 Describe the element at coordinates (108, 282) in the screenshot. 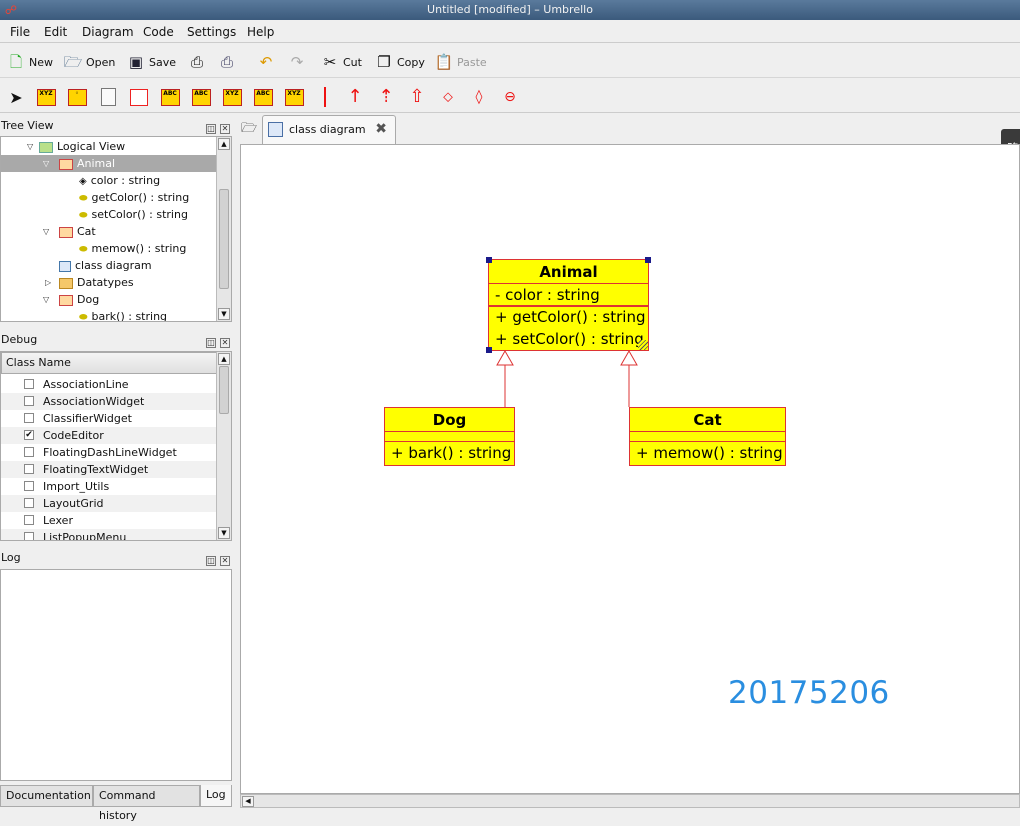

I see `tree-item-datatypes: ▷ Datatypes` at that location.